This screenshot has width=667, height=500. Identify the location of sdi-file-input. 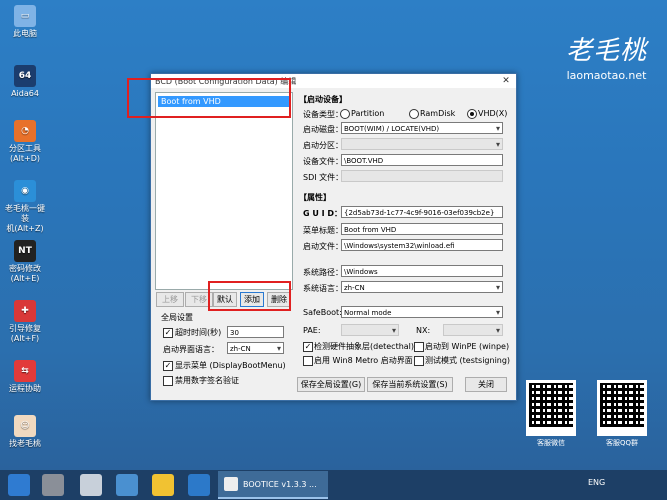
(422, 176).